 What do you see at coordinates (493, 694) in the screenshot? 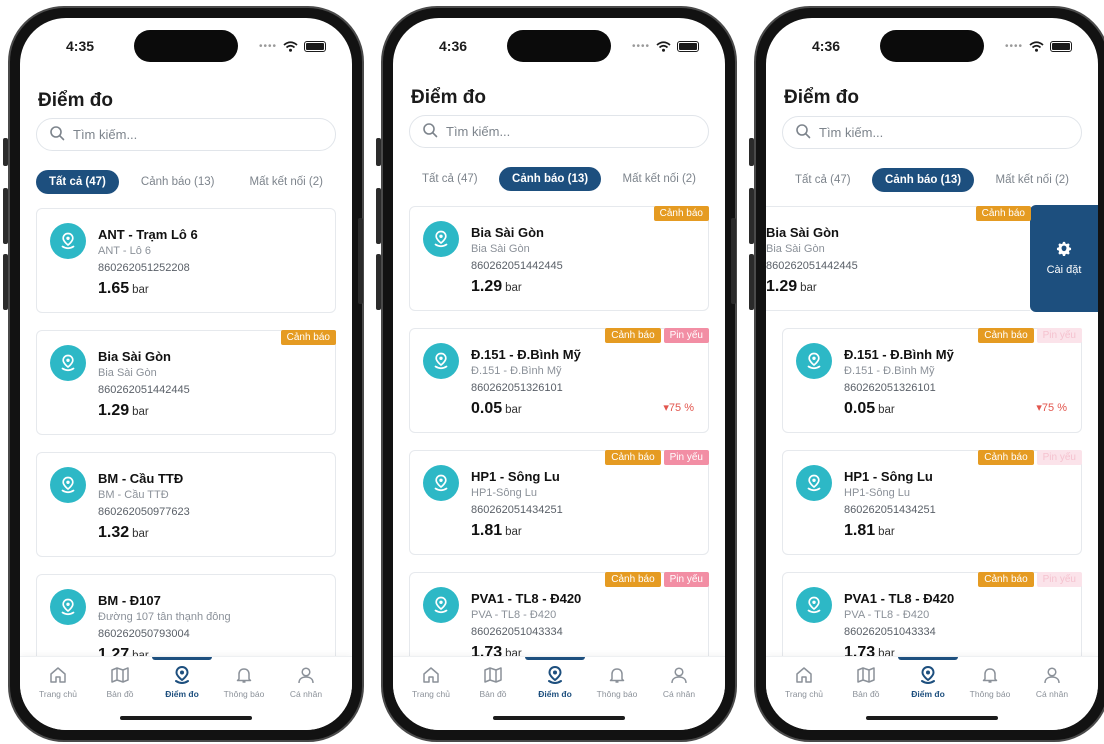
I see `nav-label: Bản đồ` at bounding box center [493, 694].